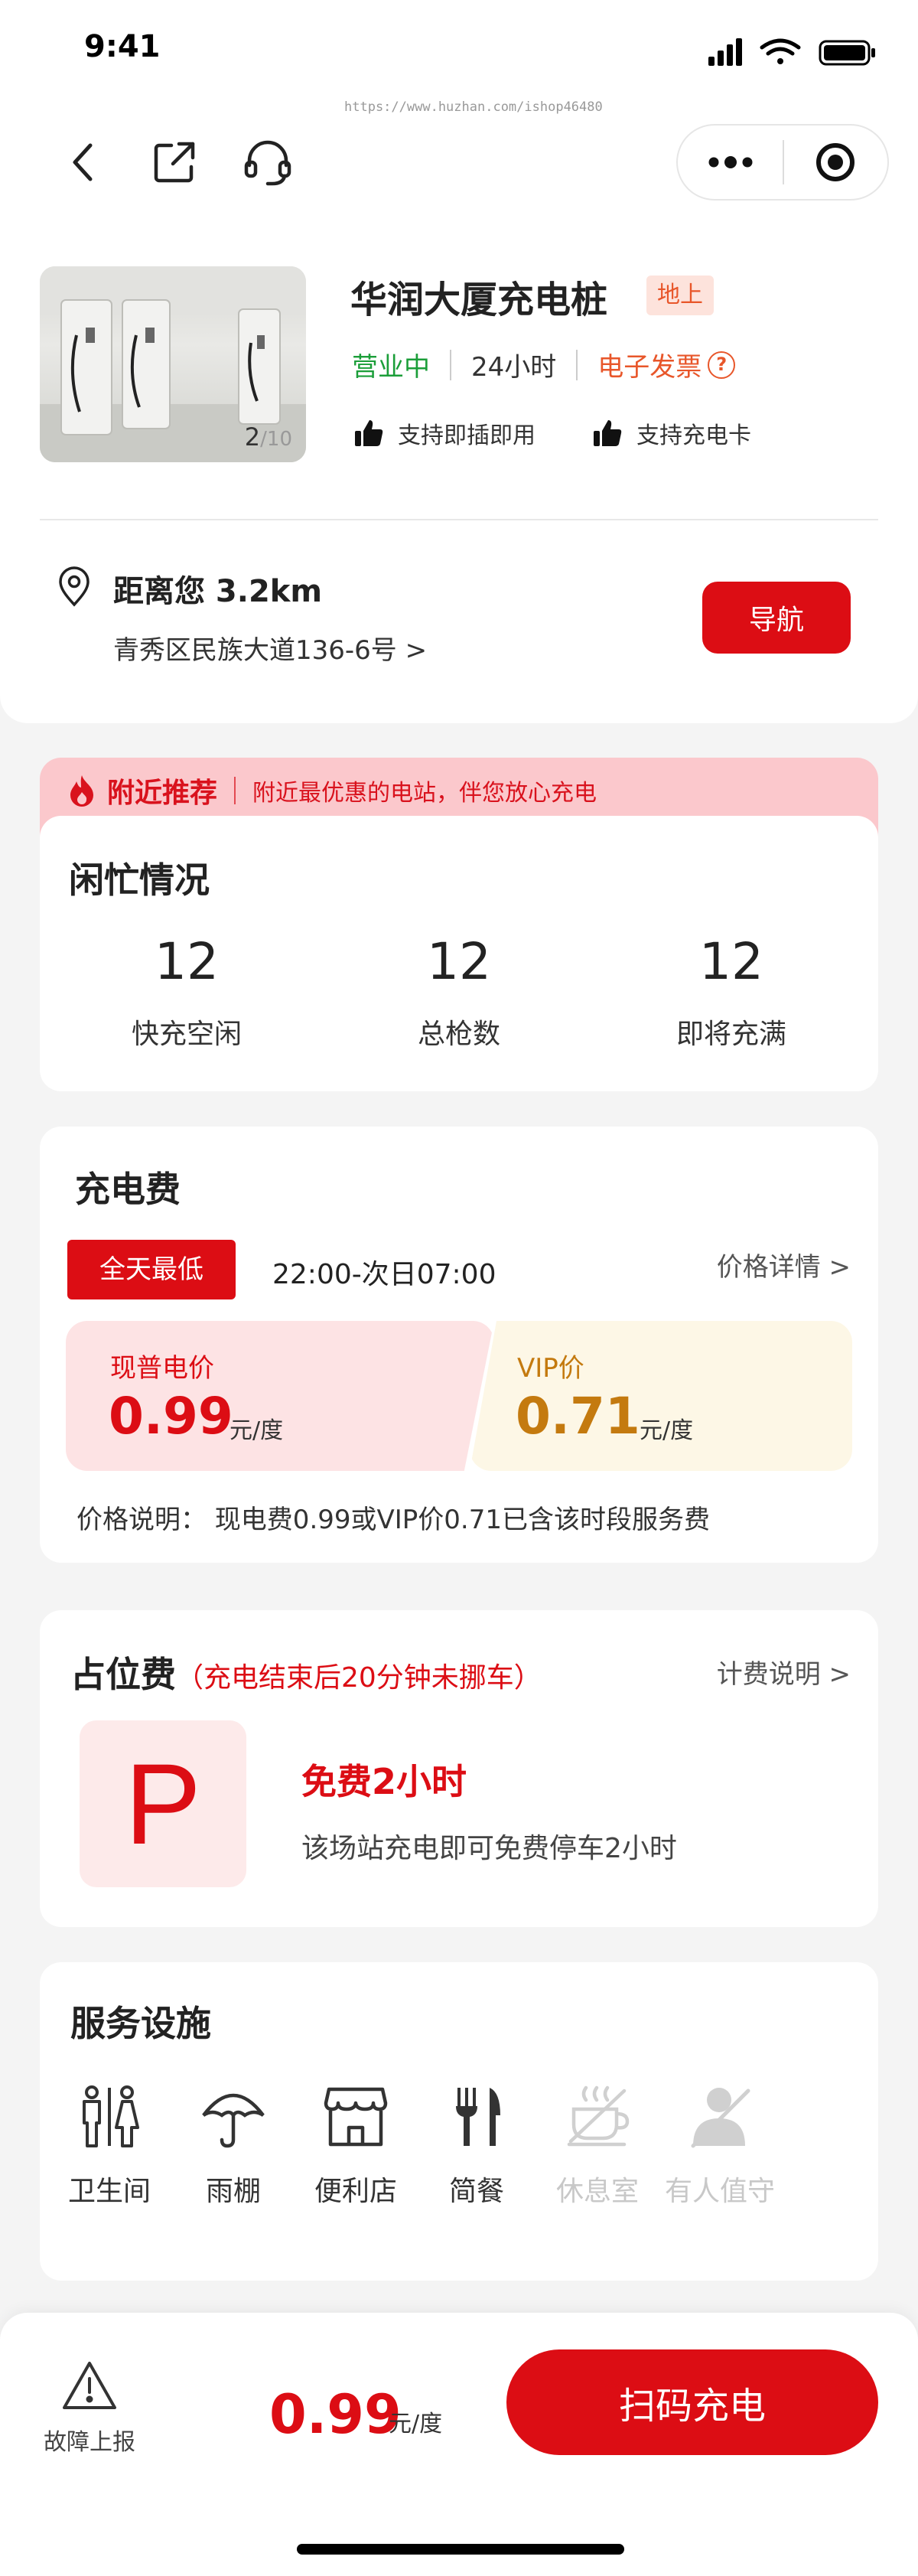  I want to click on ground-level-tag: 地上, so click(680, 295).